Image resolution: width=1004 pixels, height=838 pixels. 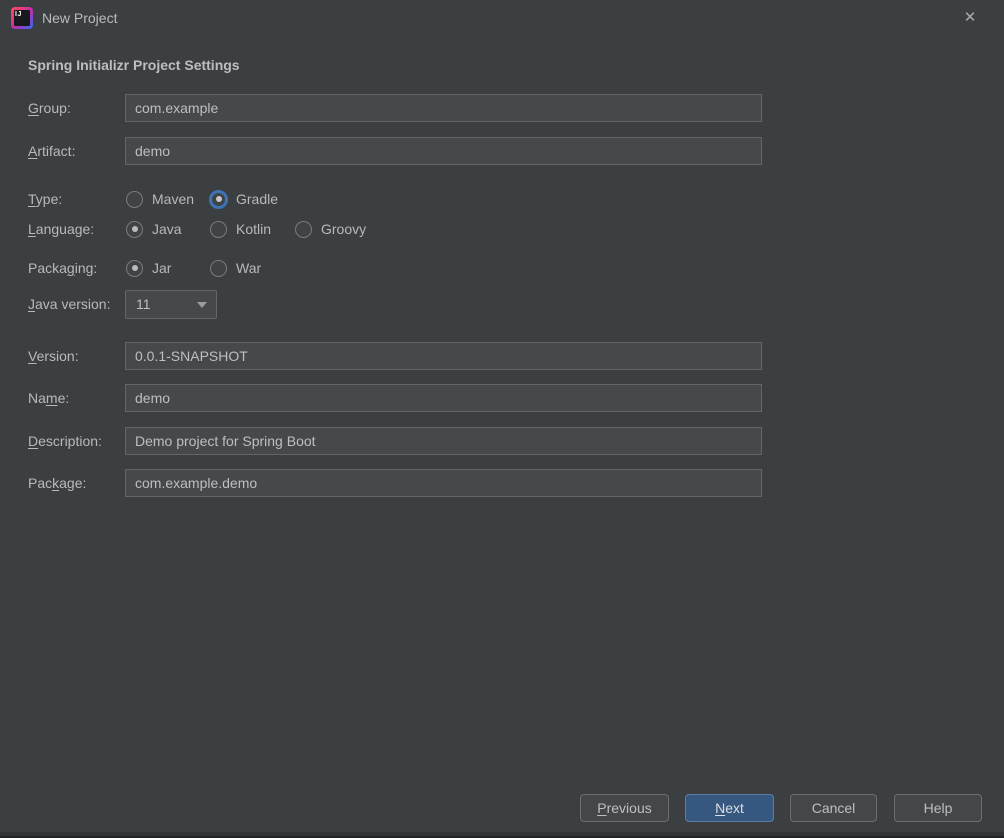 What do you see at coordinates (833, 808) in the screenshot?
I see `cancel-button: Cancel` at bounding box center [833, 808].